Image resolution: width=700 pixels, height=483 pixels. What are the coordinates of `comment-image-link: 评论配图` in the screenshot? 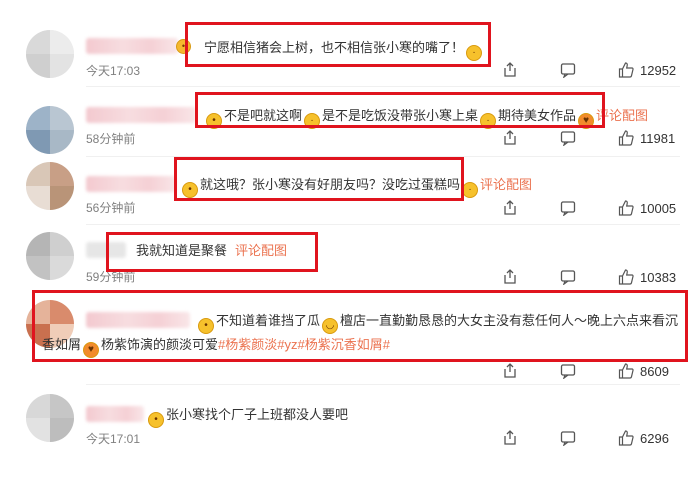 It's located at (506, 184).